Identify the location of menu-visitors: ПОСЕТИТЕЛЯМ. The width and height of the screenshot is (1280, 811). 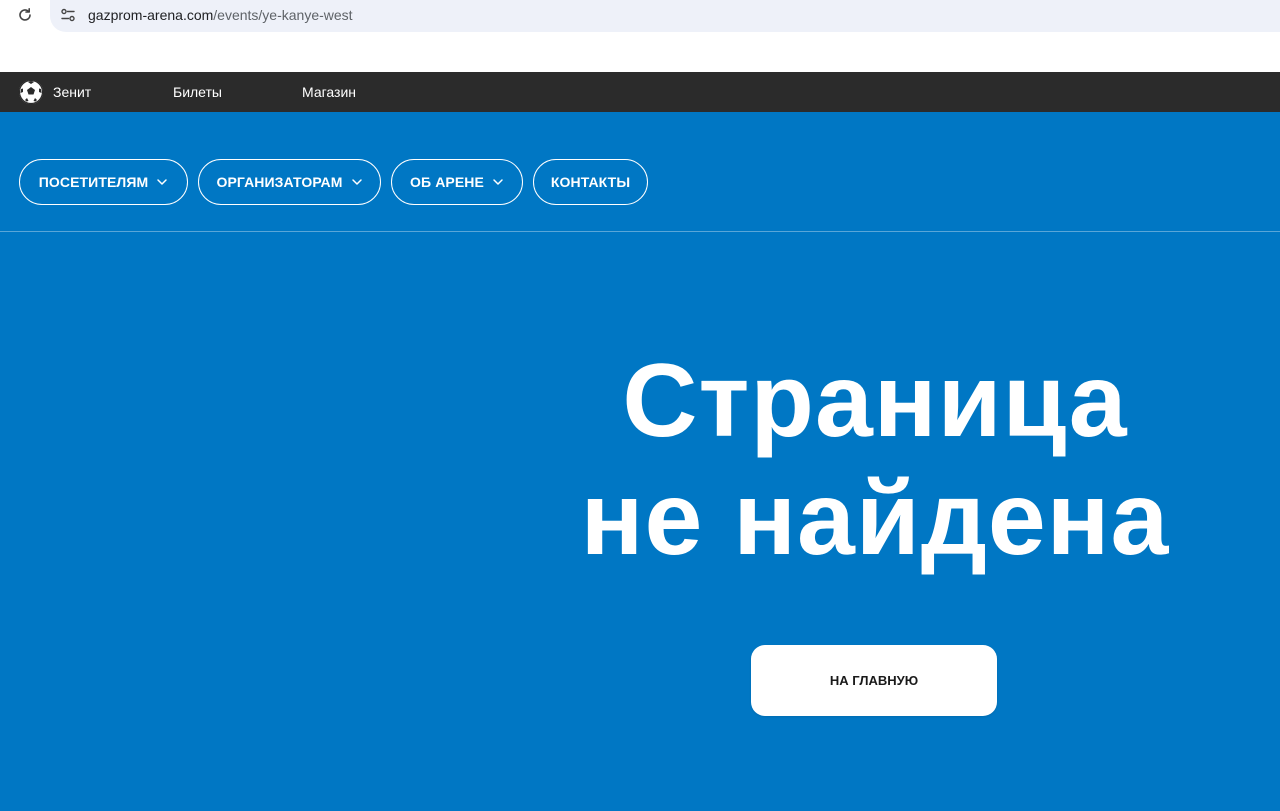
(103, 182).